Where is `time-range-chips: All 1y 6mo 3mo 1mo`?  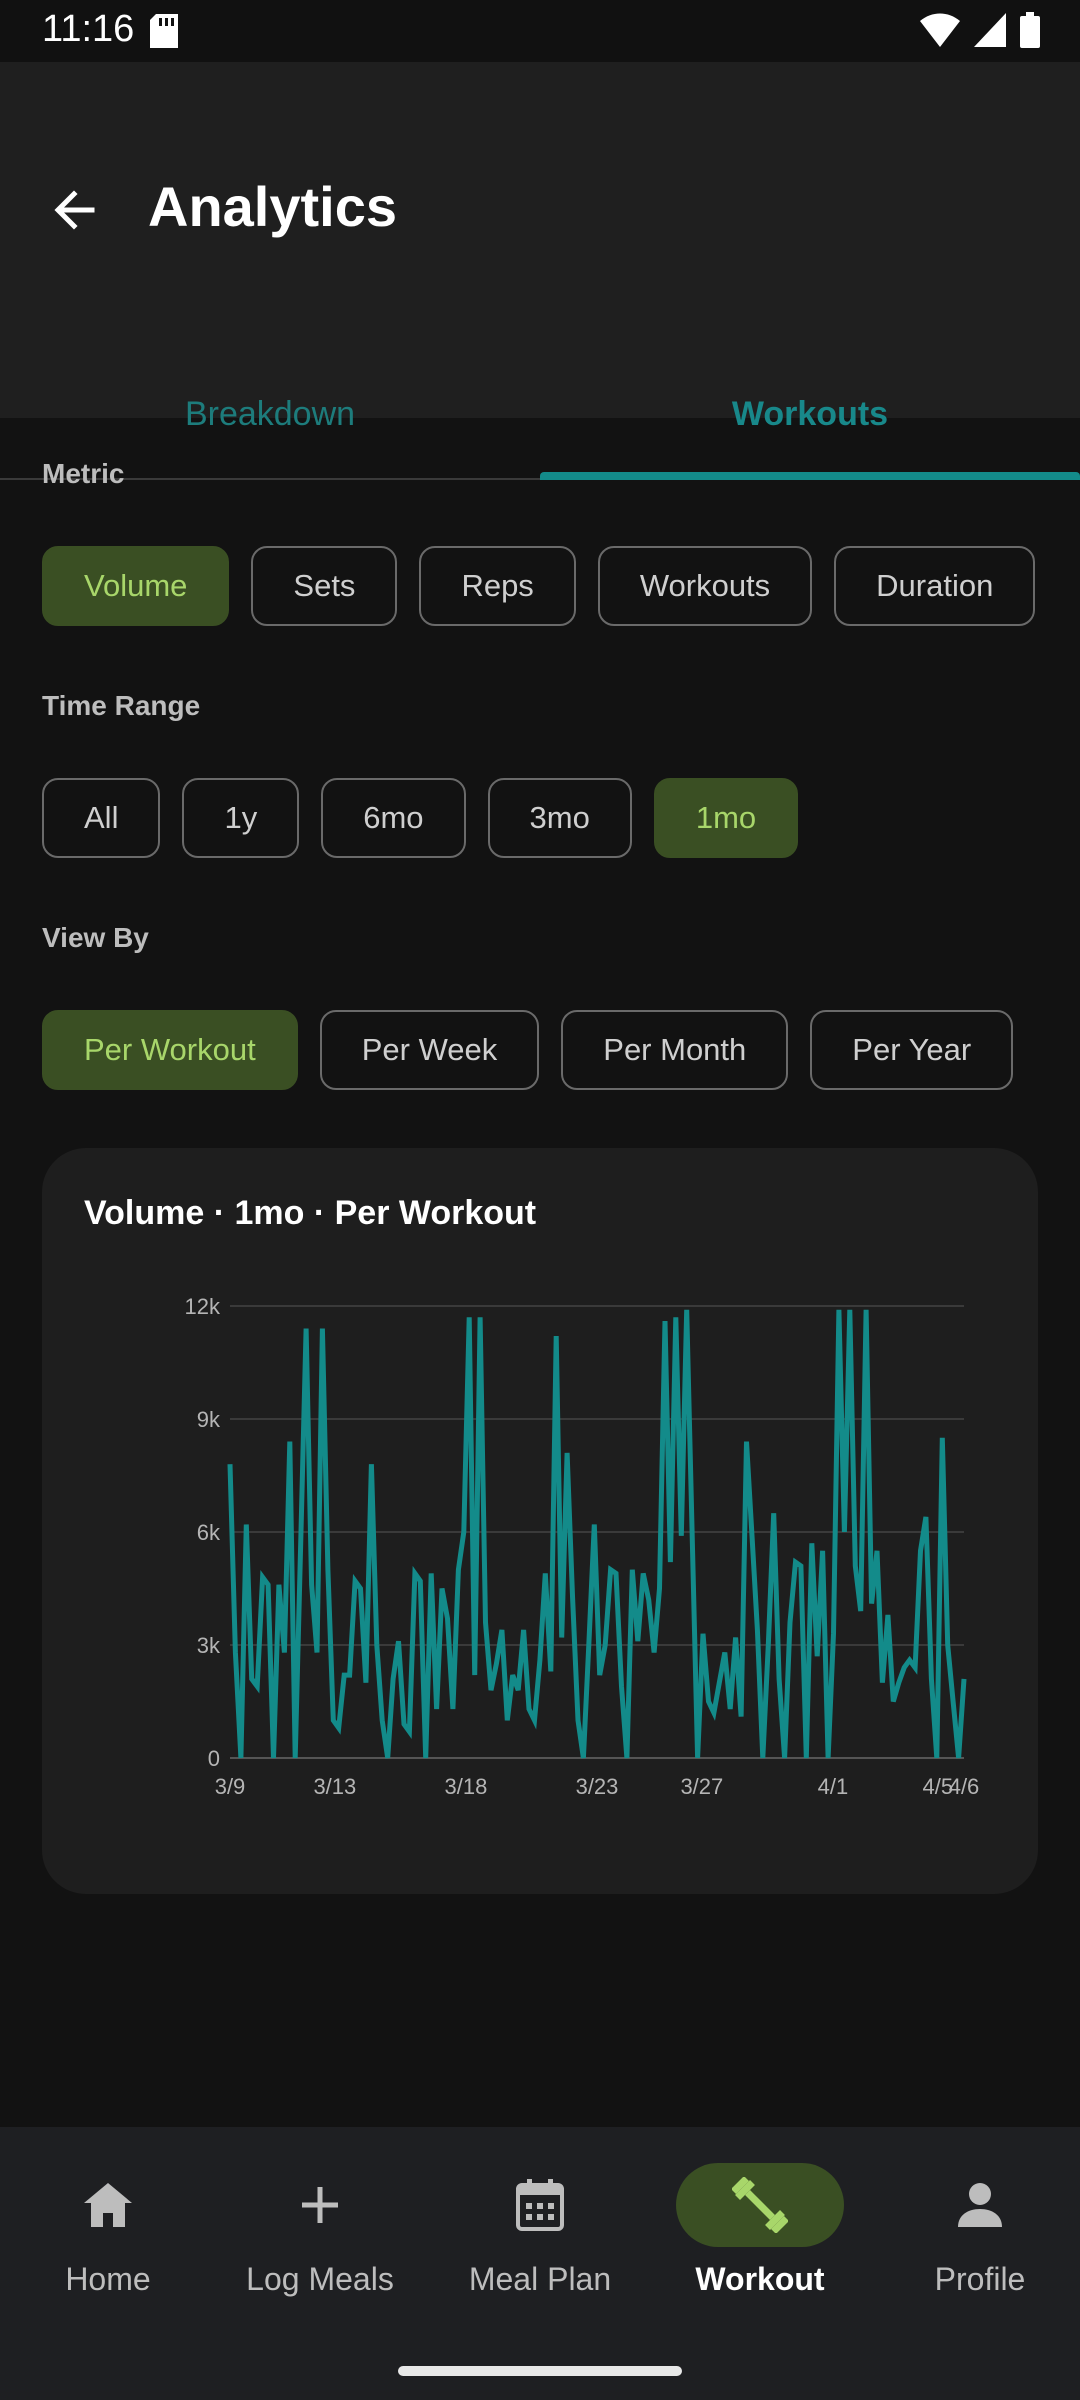
time-range-chips: All 1y 6mo 3mo 1mo is located at coordinates (420, 818).